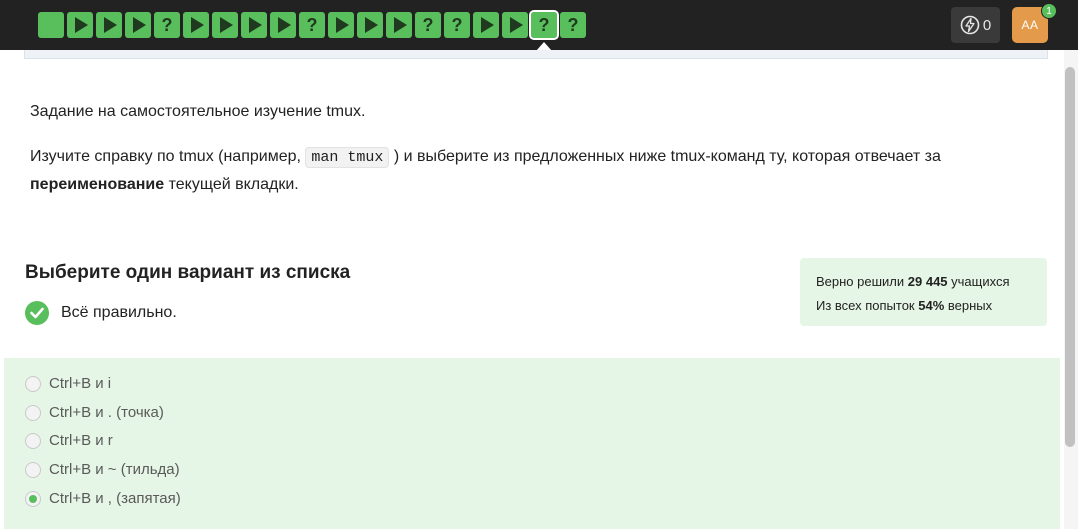  I want to click on step-5: ?, so click(167, 25).